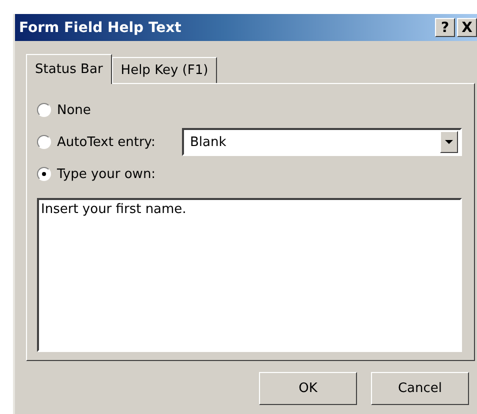 This screenshot has width=477, height=414. Describe the element at coordinates (308, 388) in the screenshot. I see `ok-button: OK` at that location.